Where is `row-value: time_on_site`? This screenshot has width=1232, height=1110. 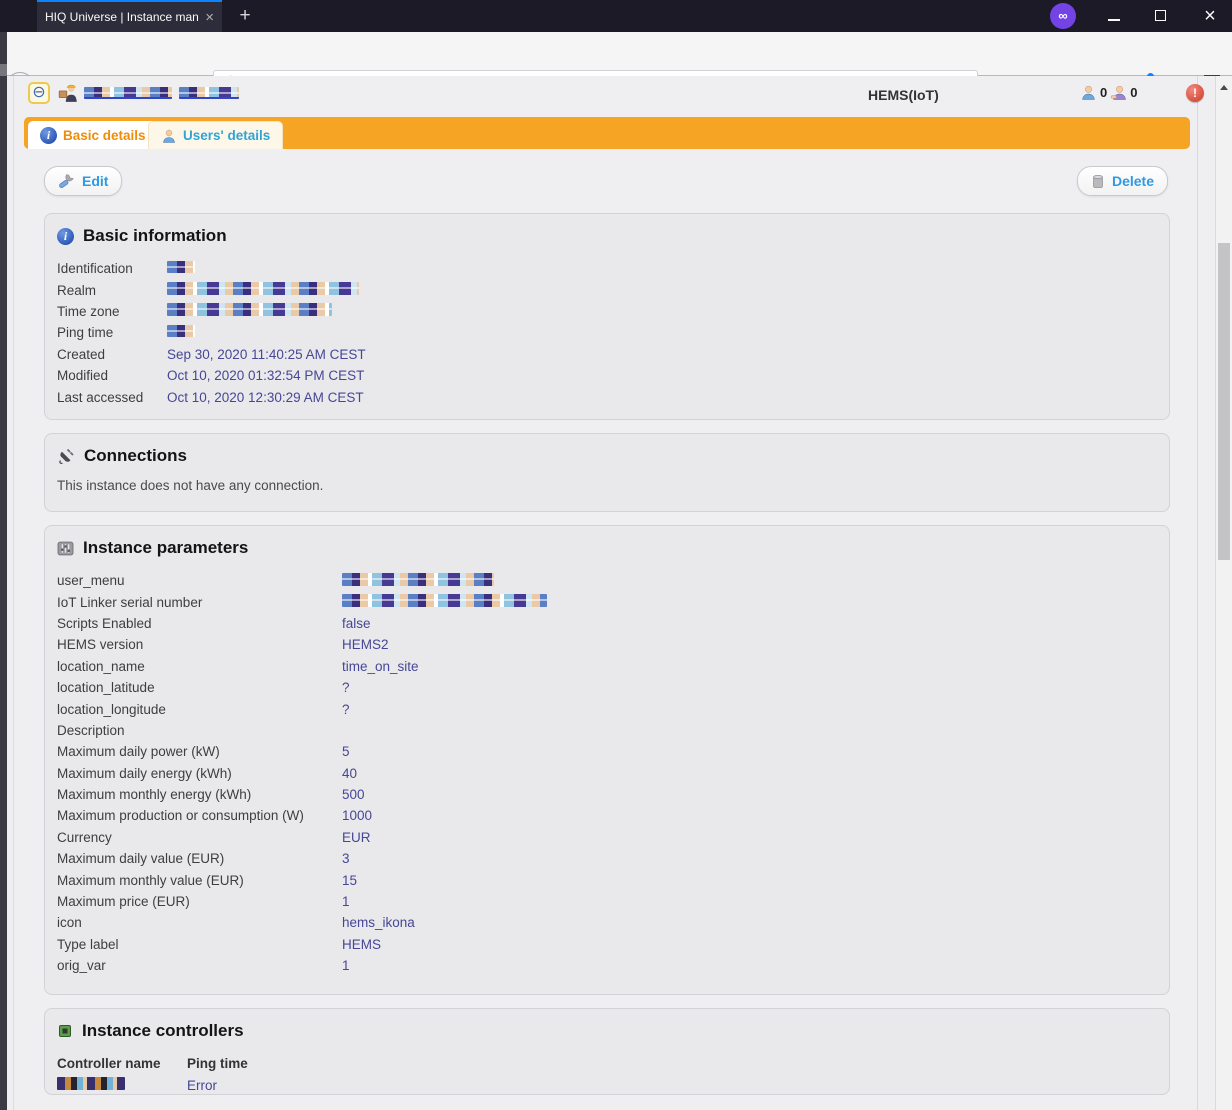 row-value: time_on_site is located at coordinates (380, 666).